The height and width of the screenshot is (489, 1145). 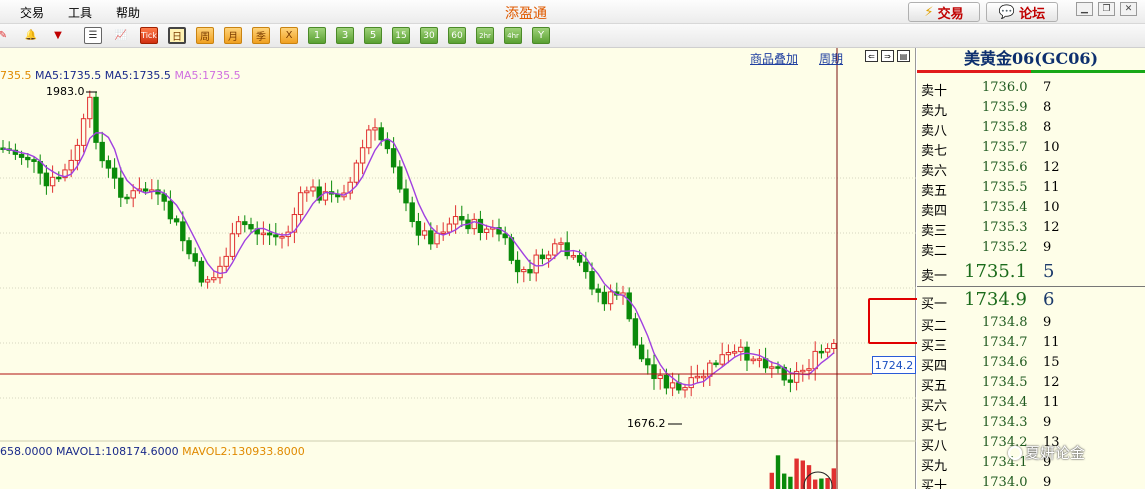 What do you see at coordinates (1051, 147) in the screenshot?
I see `ask-qty: 10` at bounding box center [1051, 147].